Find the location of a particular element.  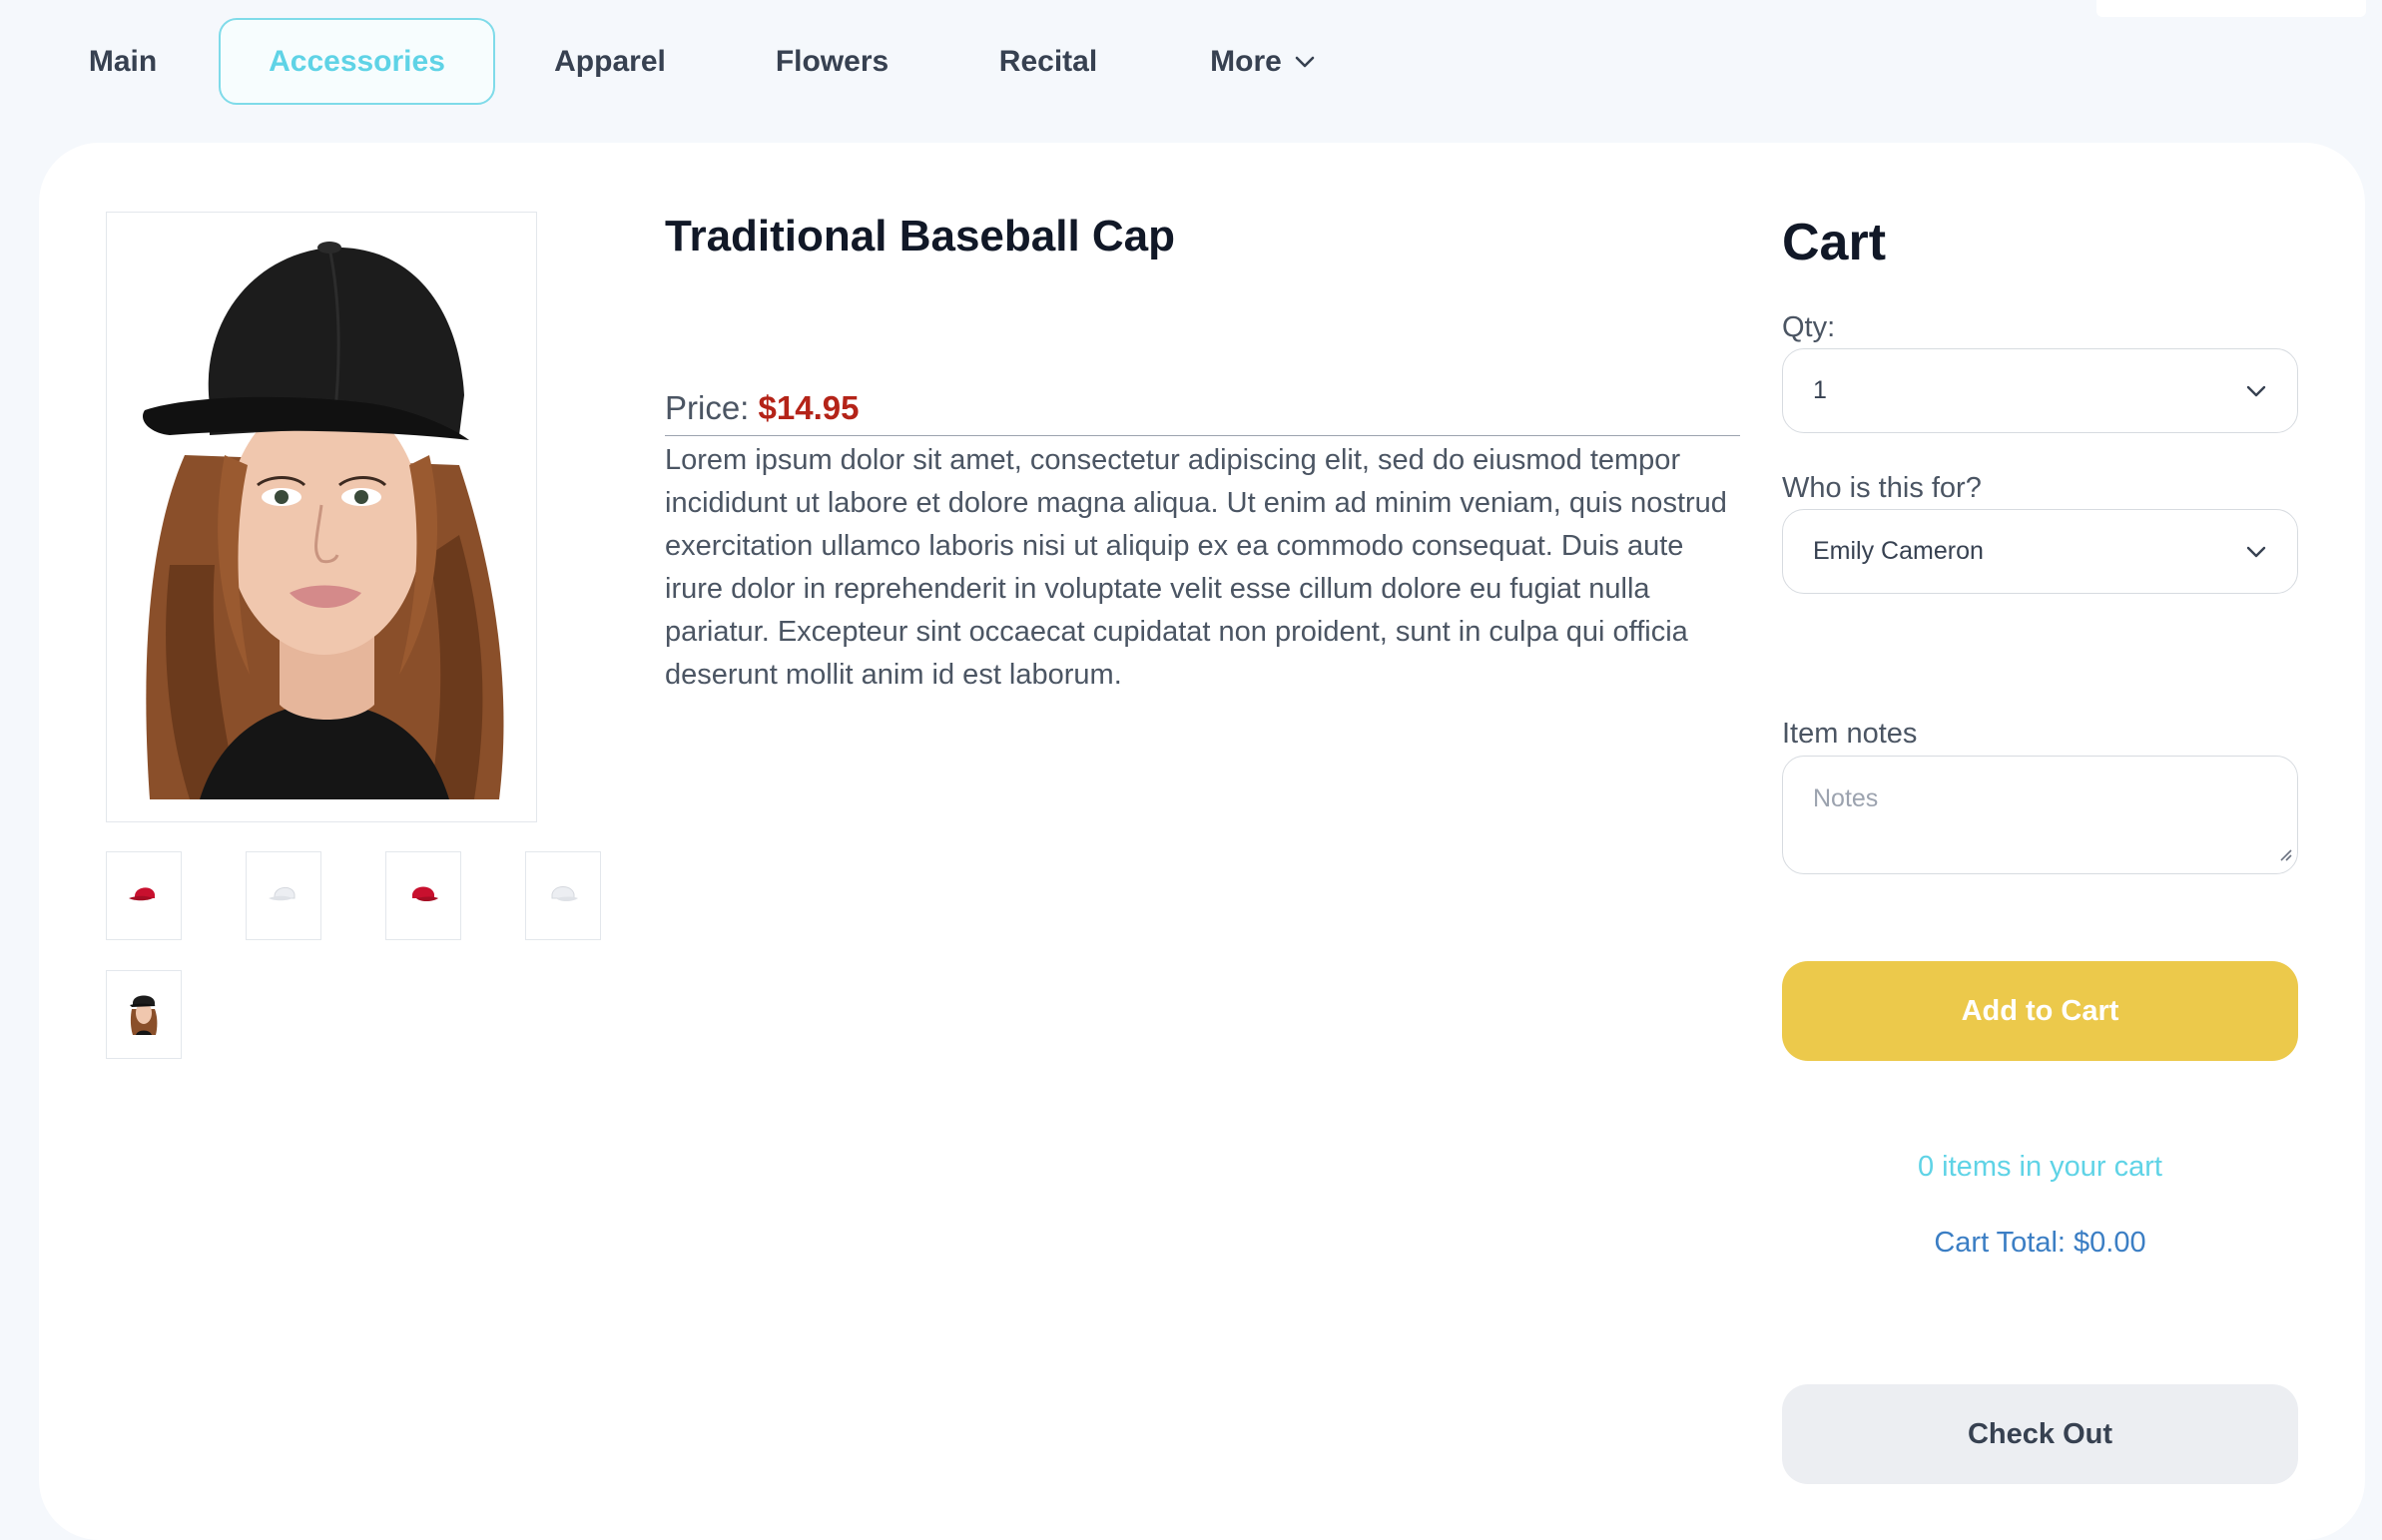

checkout-label: Check Out is located at coordinates (2040, 1433).